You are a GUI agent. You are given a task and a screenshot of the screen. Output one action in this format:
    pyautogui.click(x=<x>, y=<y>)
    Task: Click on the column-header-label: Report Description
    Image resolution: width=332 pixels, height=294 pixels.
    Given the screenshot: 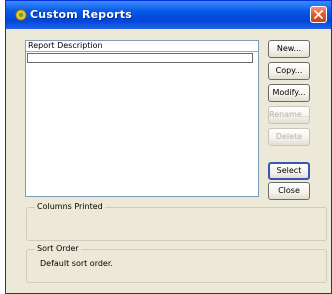 What is the action you would take?
    pyautogui.click(x=65, y=45)
    